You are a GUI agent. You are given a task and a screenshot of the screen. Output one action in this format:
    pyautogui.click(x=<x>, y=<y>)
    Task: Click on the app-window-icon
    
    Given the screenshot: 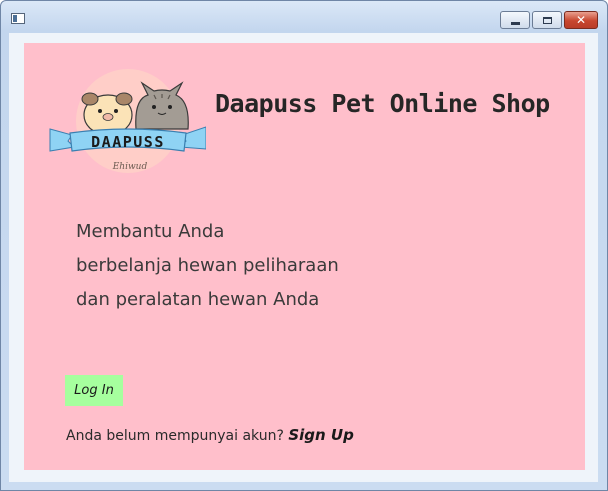 What is the action you would take?
    pyautogui.click(x=18, y=18)
    